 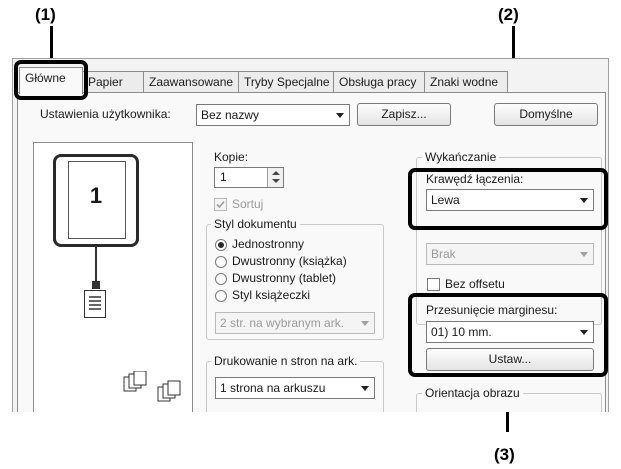 What do you see at coordinates (275, 177) in the screenshot?
I see `spin-arrows-icon` at bounding box center [275, 177].